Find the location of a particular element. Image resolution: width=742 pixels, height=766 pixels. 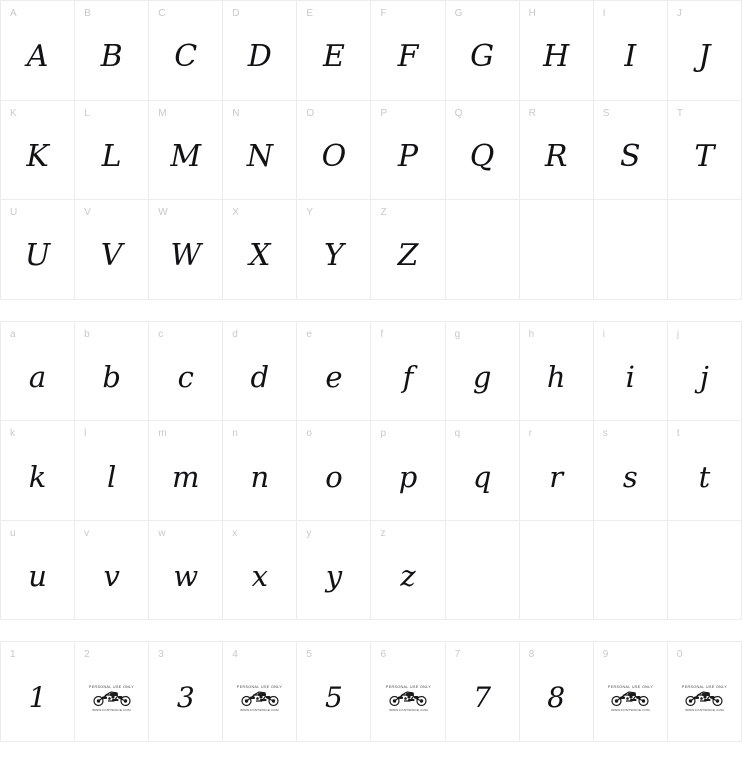

glyph-cell-b: bb is located at coordinates (112, 371).